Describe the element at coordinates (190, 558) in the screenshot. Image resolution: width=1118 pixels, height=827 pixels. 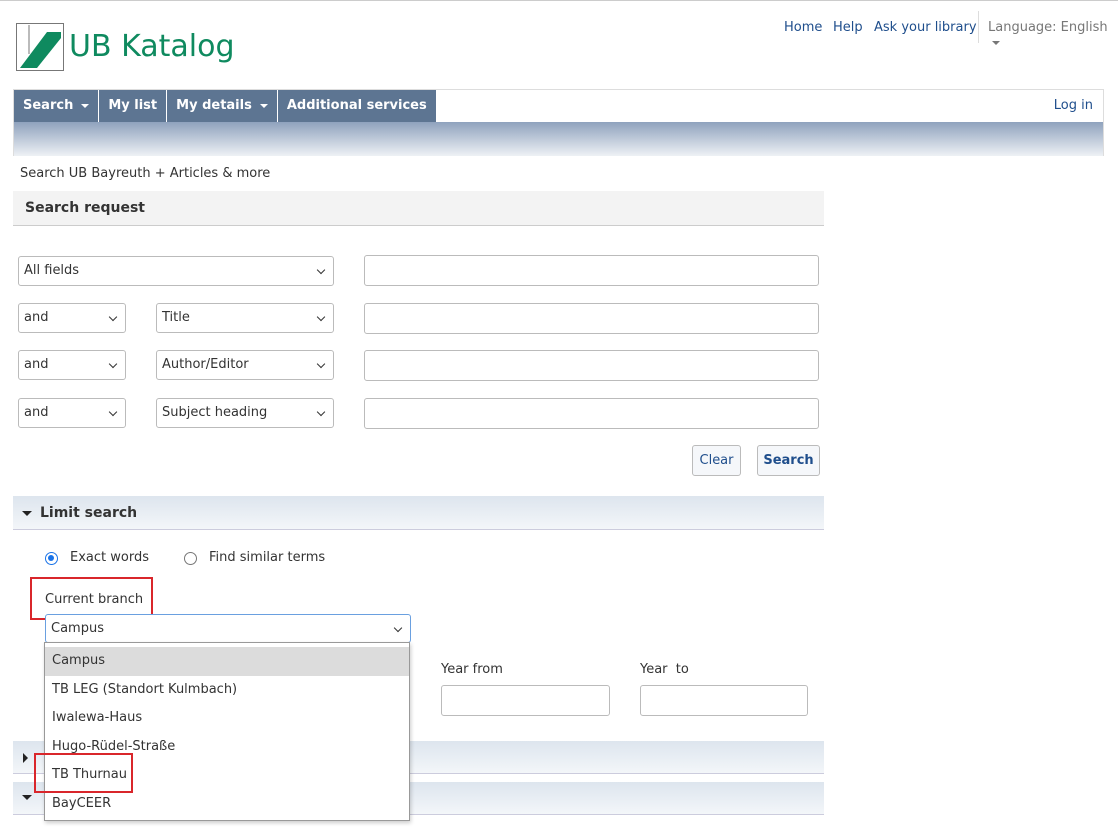
I see `radio-similar-terms` at that location.